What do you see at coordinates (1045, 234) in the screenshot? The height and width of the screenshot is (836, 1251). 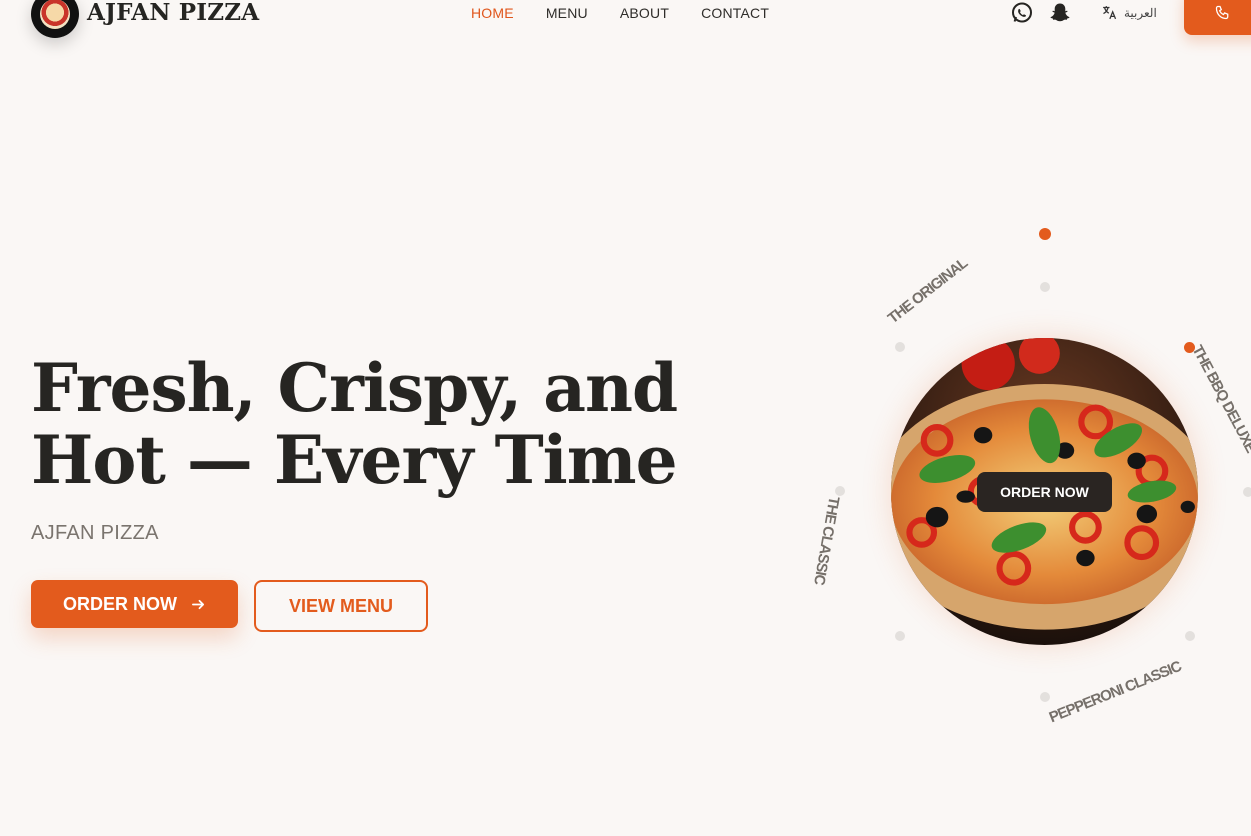 I see `carousel-dot-active` at bounding box center [1045, 234].